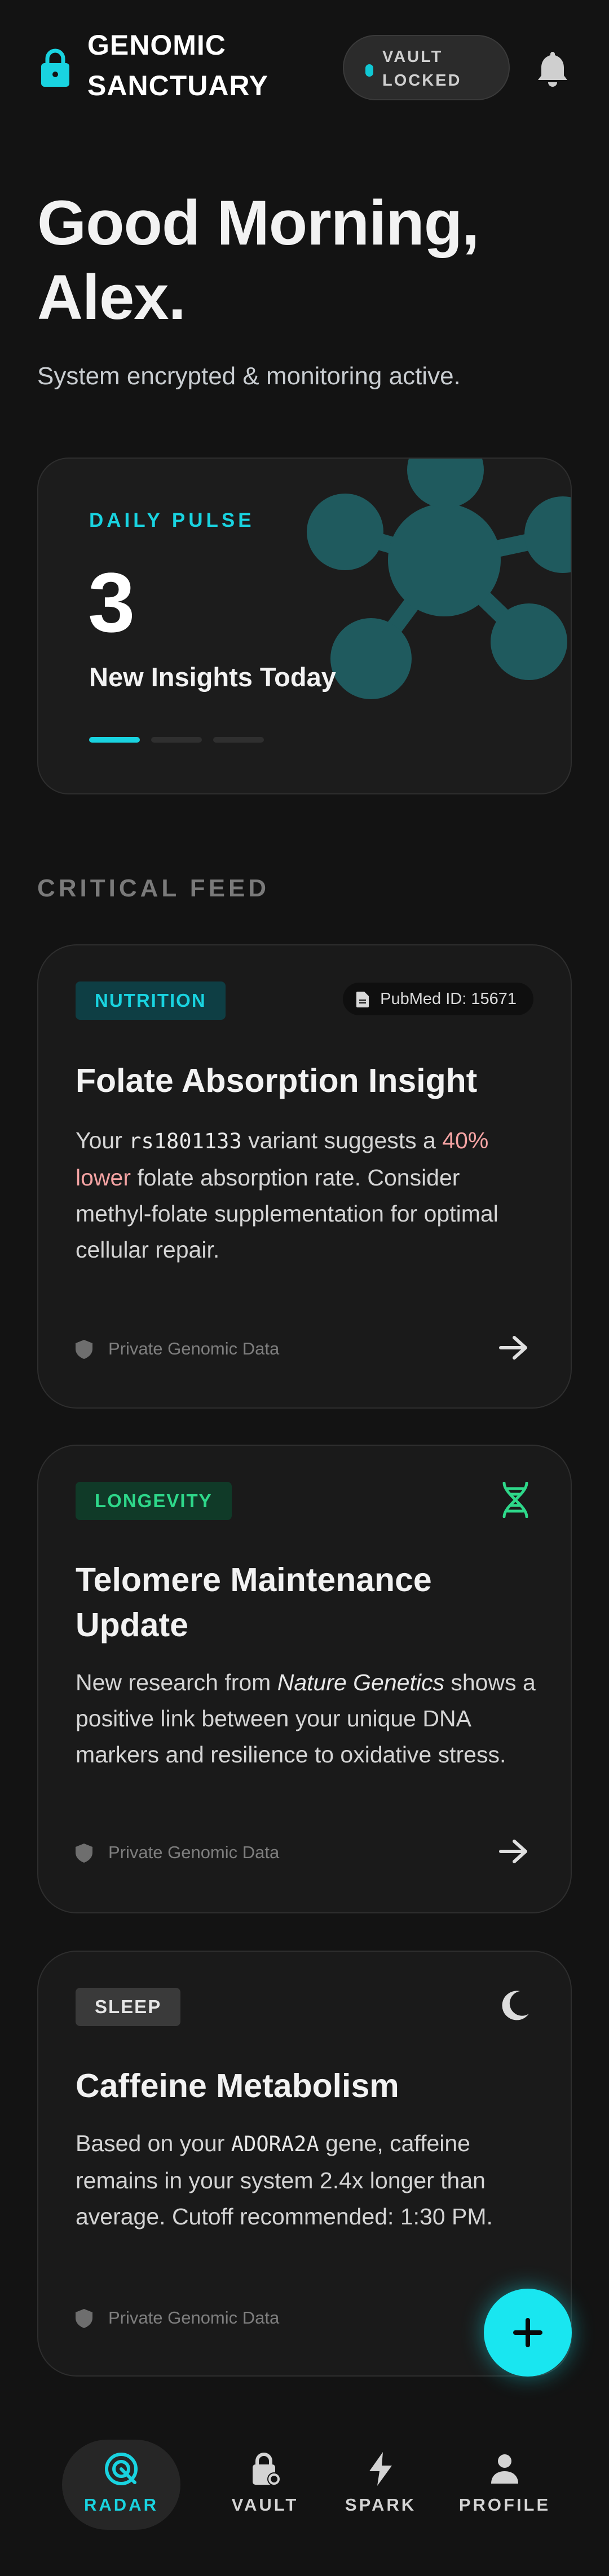  Describe the element at coordinates (504, 2485) in the screenshot. I see `nav-item-profile: PROFILE` at that location.